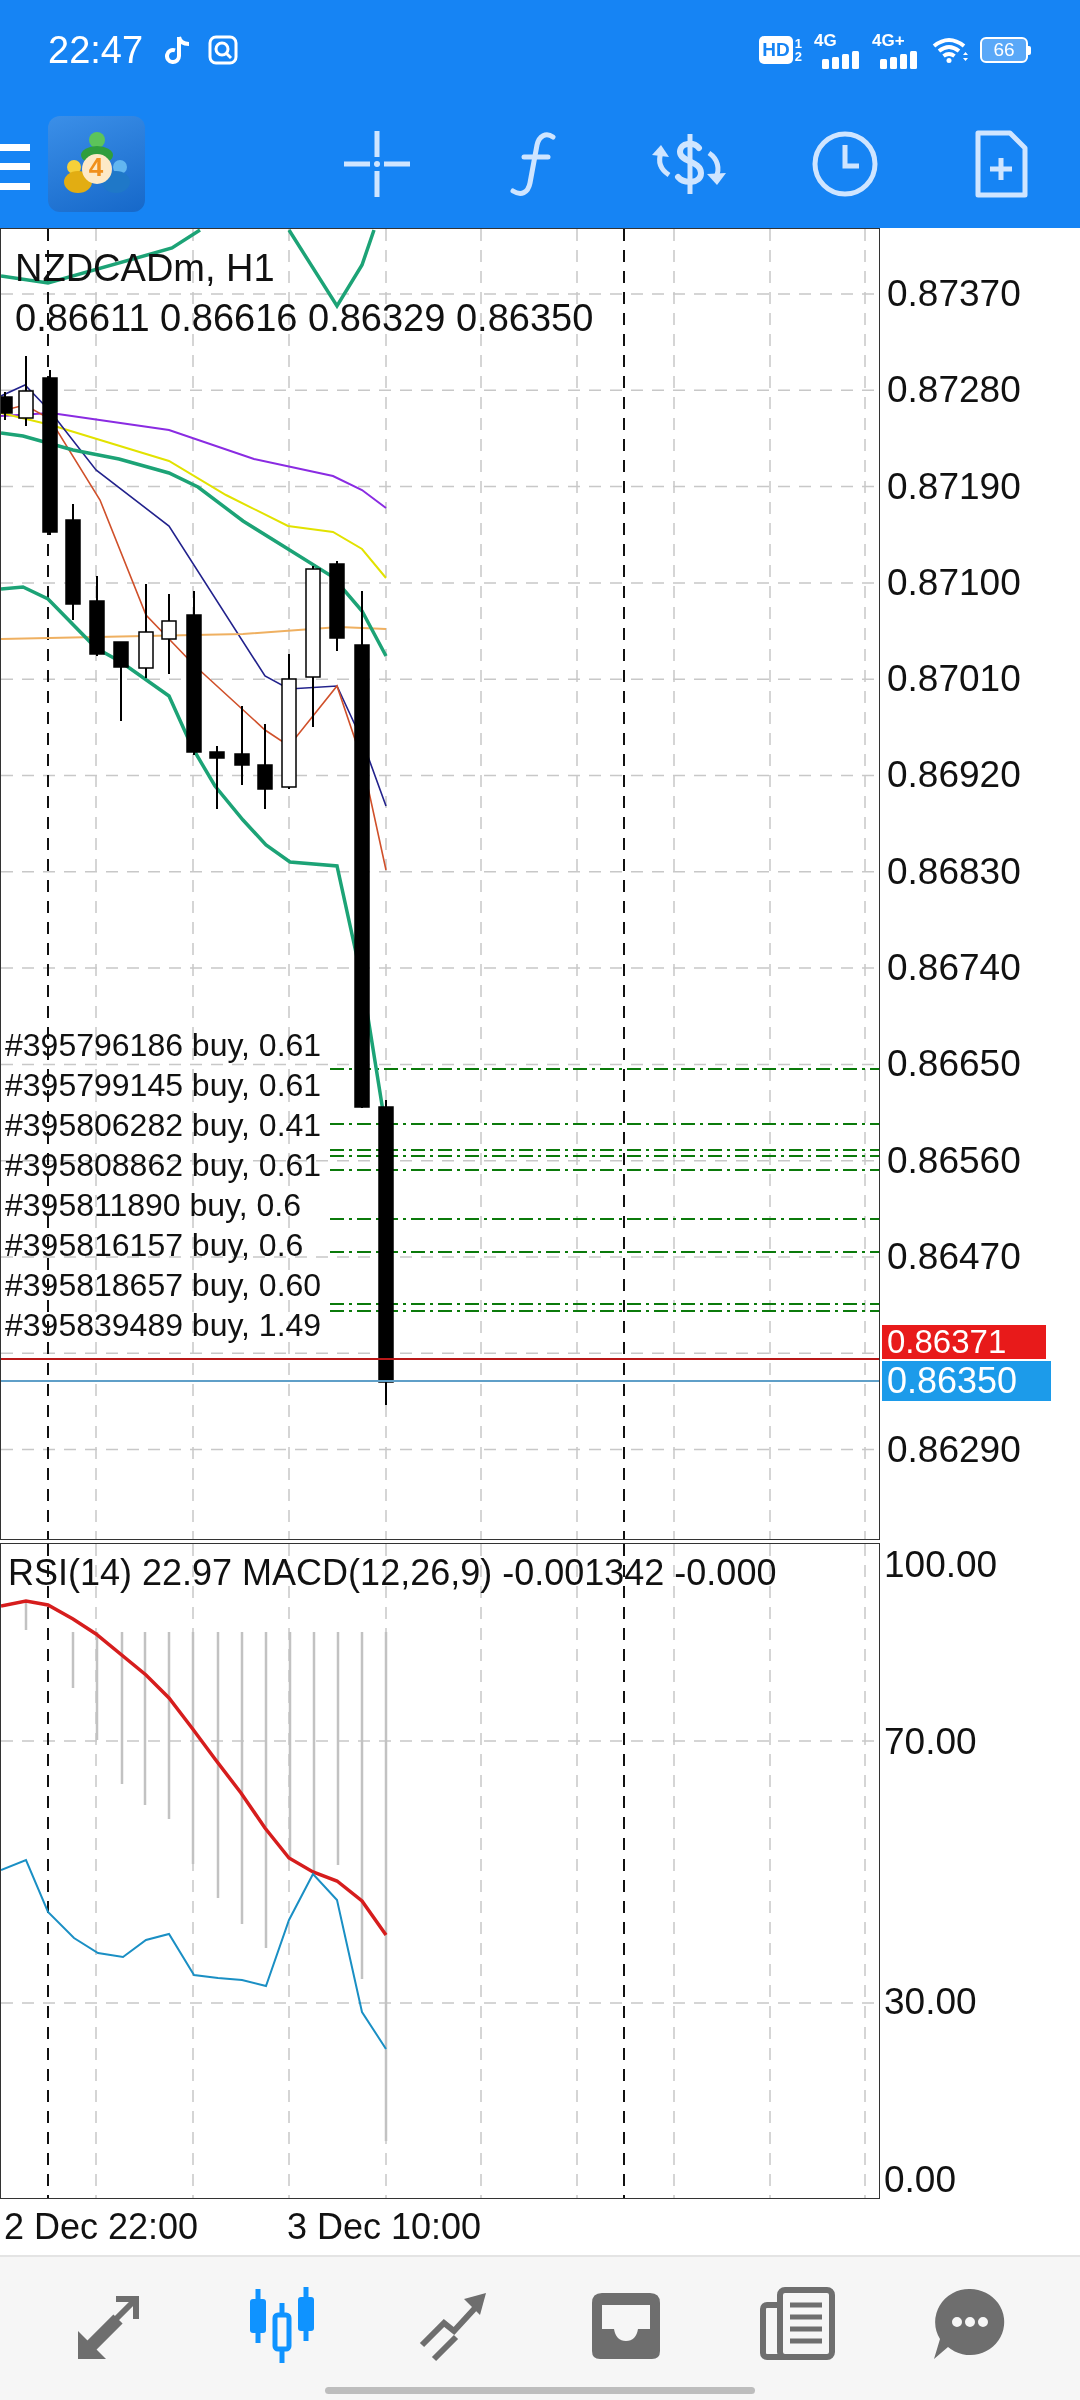  Describe the element at coordinates (954, 294) in the screenshot. I see `price-label: 0.87370` at that location.